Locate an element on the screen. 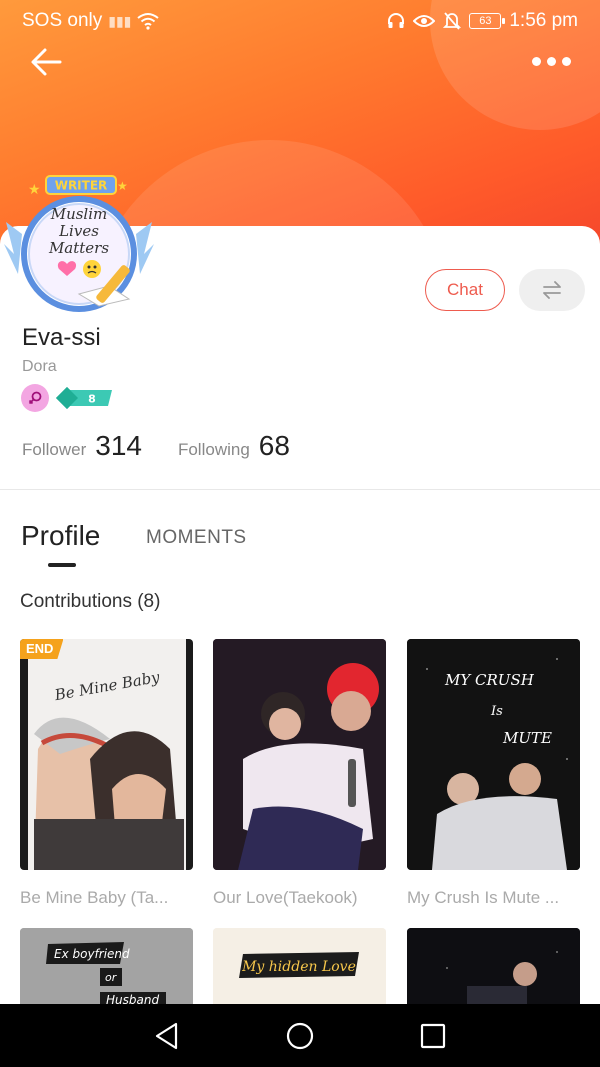 This screenshot has width=600, height=1067. avatar: ★ ★ WRITER Muslim Lives Matters is located at coordinates (79, 244).